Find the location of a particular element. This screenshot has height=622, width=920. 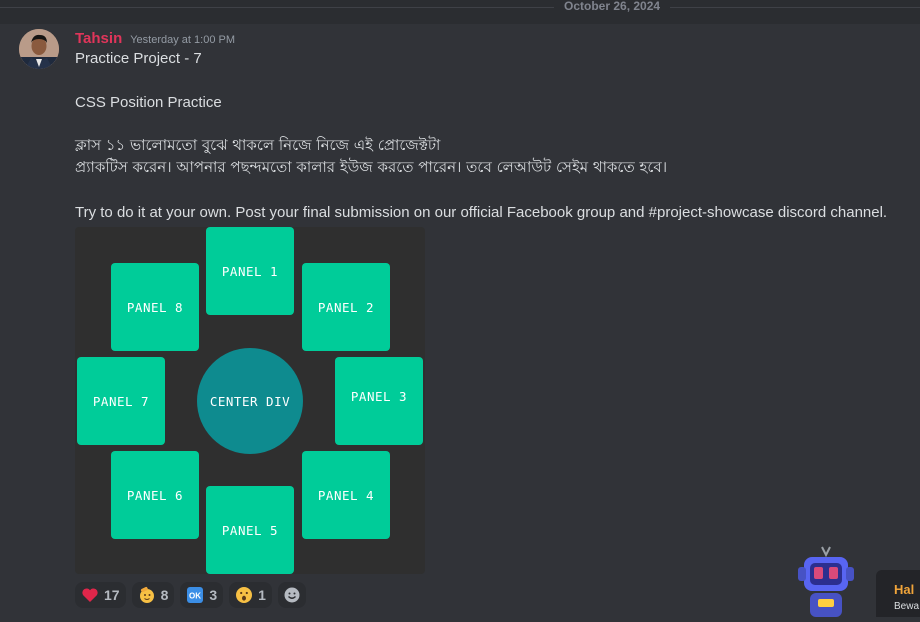

ok-button-icon: OK is located at coordinates (195, 595).